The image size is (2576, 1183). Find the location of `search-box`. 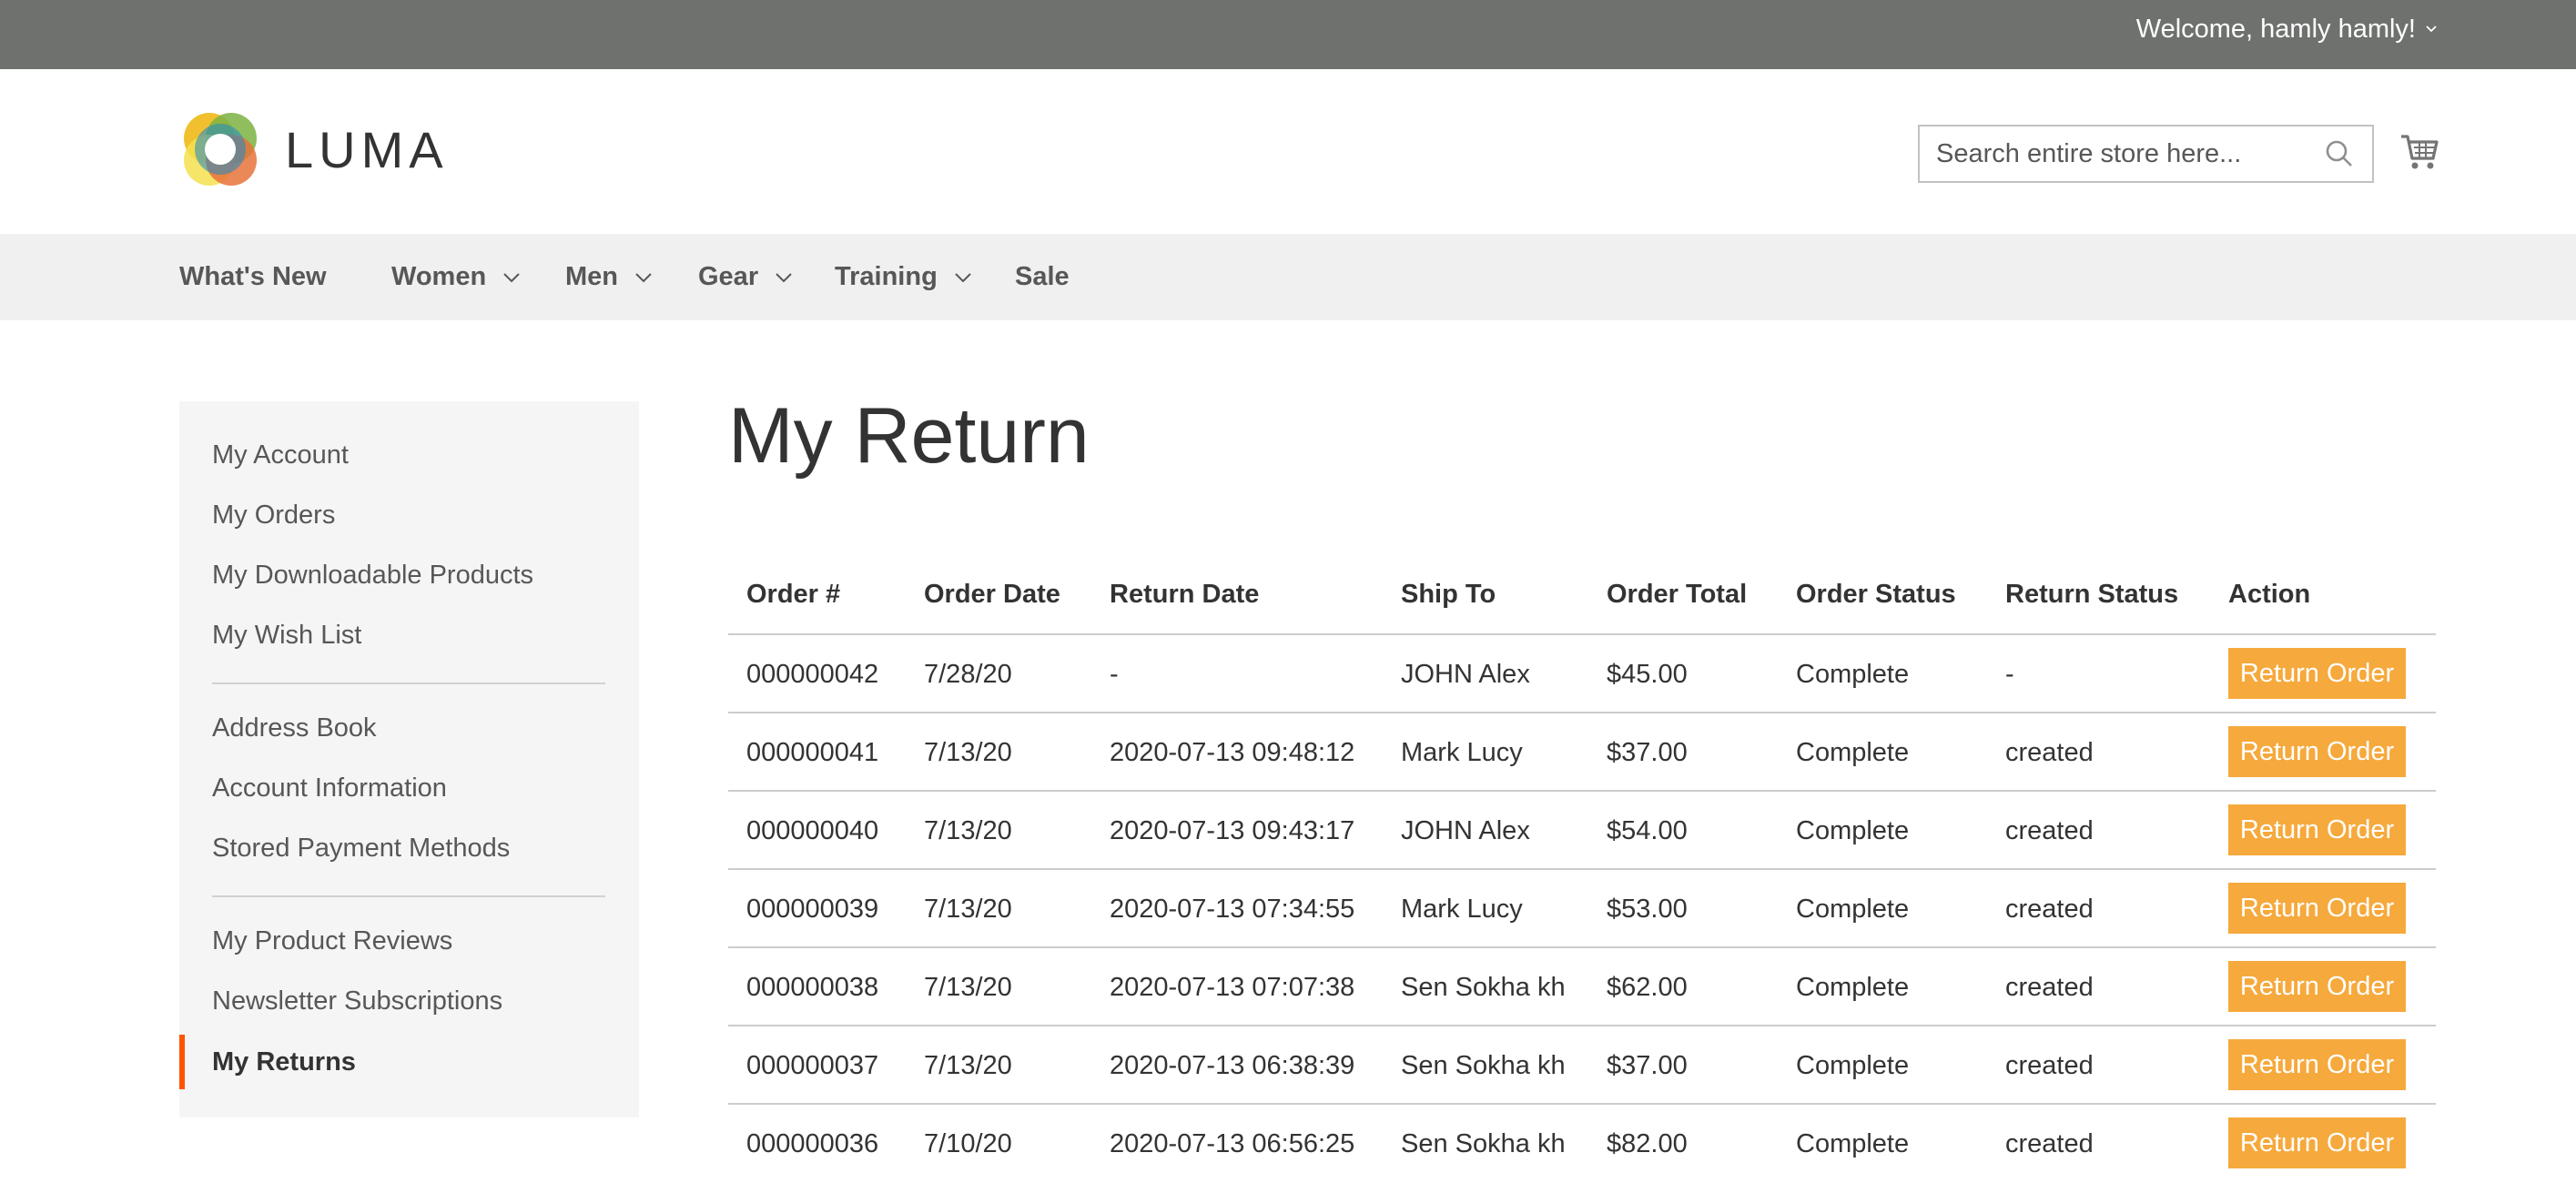

search-box is located at coordinates (2146, 154).